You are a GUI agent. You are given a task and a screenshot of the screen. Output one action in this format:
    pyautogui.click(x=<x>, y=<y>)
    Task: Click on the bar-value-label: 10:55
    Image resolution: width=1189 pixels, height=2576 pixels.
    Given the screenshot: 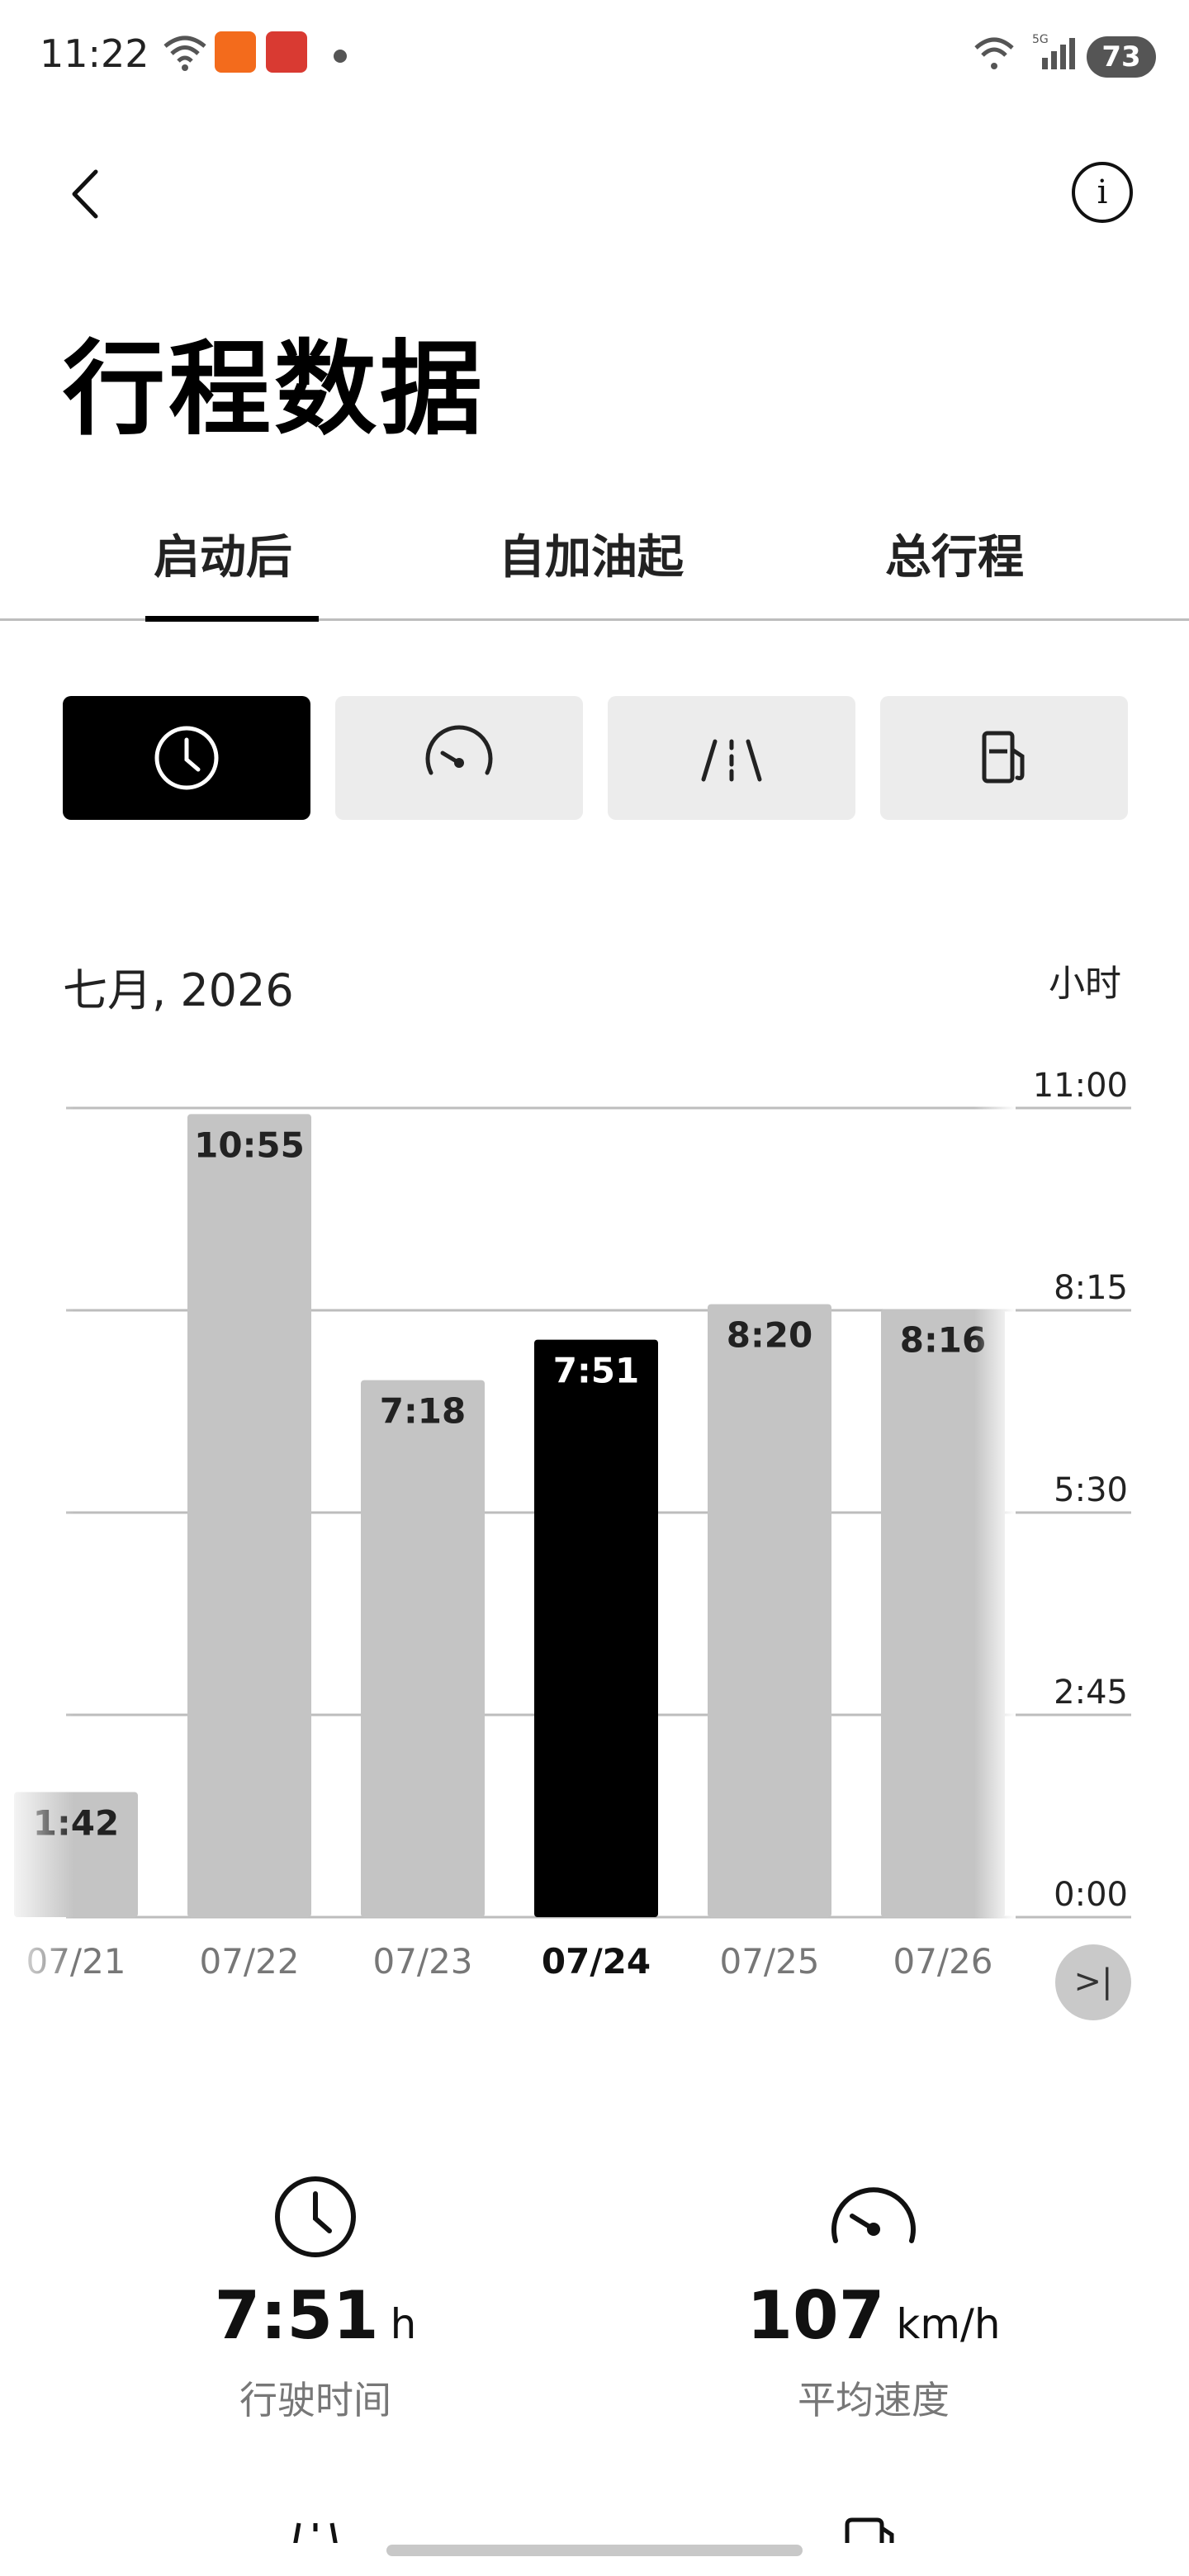 What is the action you would take?
    pyautogui.click(x=249, y=1145)
    